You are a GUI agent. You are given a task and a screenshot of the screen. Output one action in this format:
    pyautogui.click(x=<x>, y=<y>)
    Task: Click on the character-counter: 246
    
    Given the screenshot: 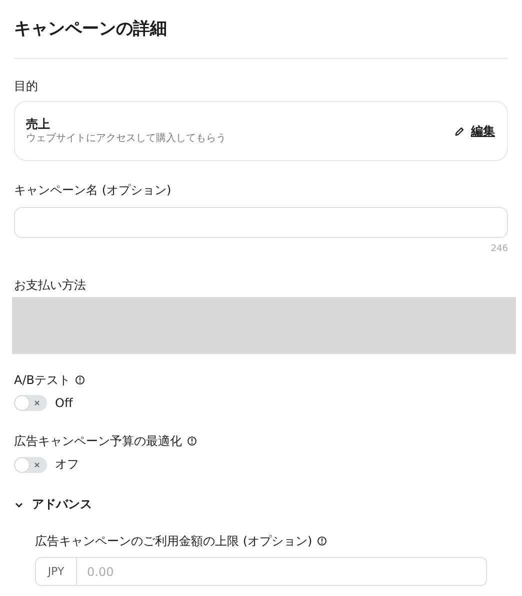 What is the action you would take?
    pyautogui.click(x=499, y=249)
    